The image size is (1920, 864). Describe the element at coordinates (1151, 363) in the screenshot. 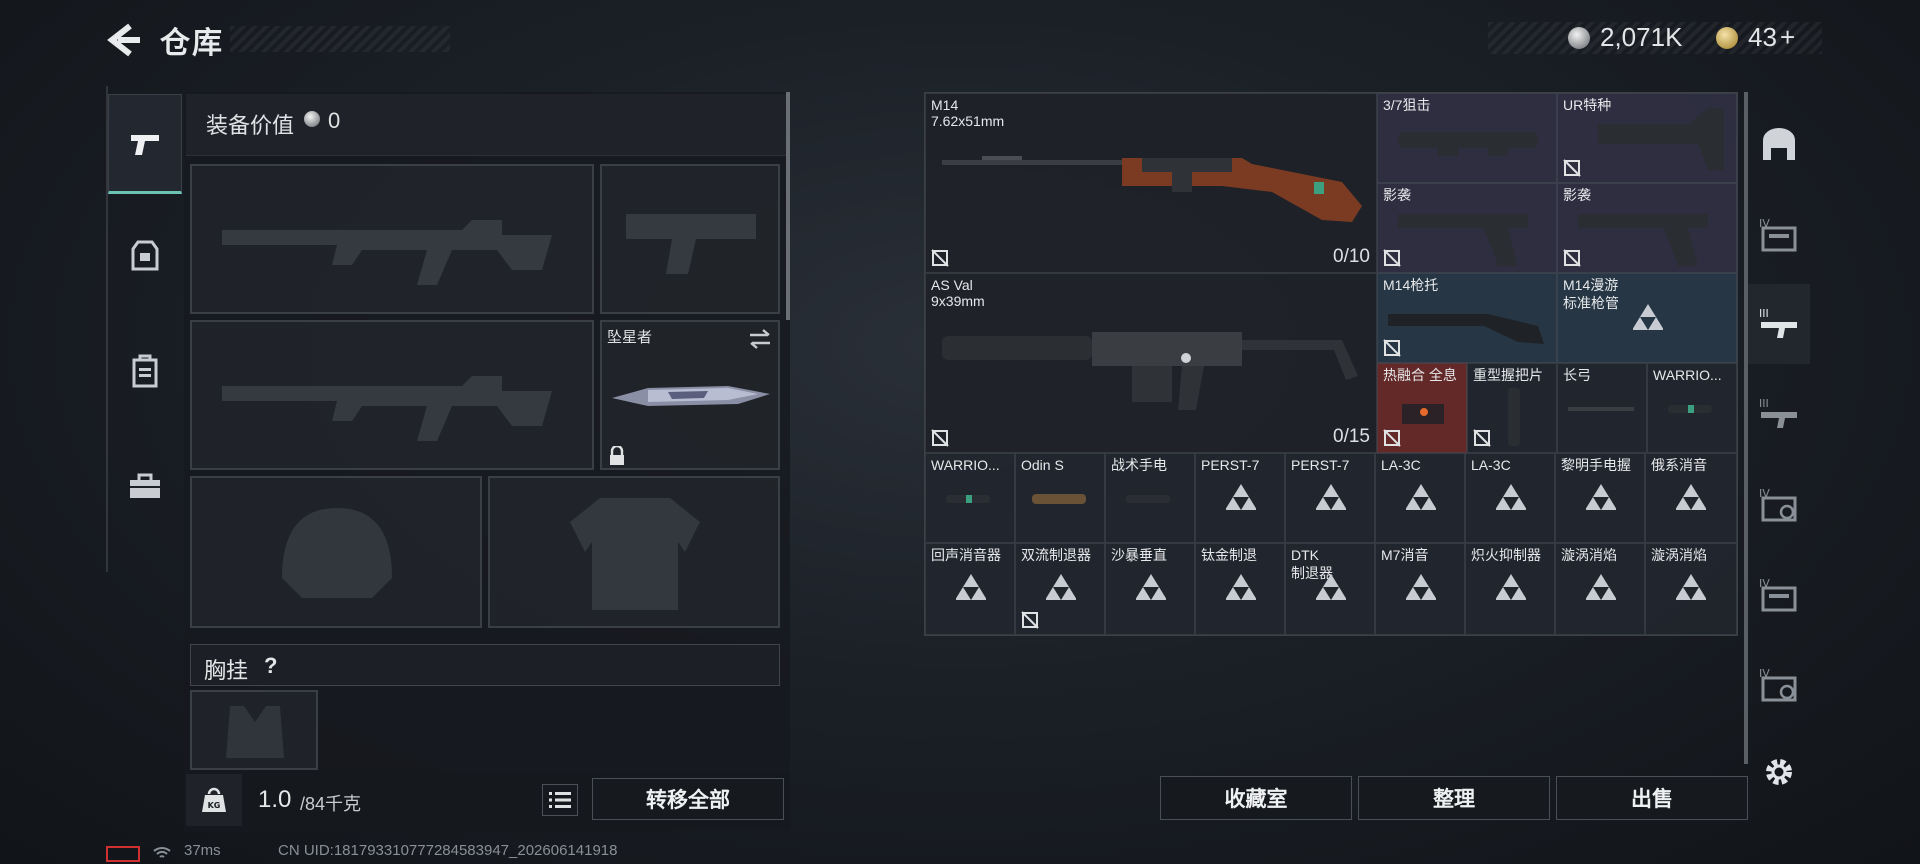

I see `stash-item-asval: AS Val 9x39mm 0/15` at that location.